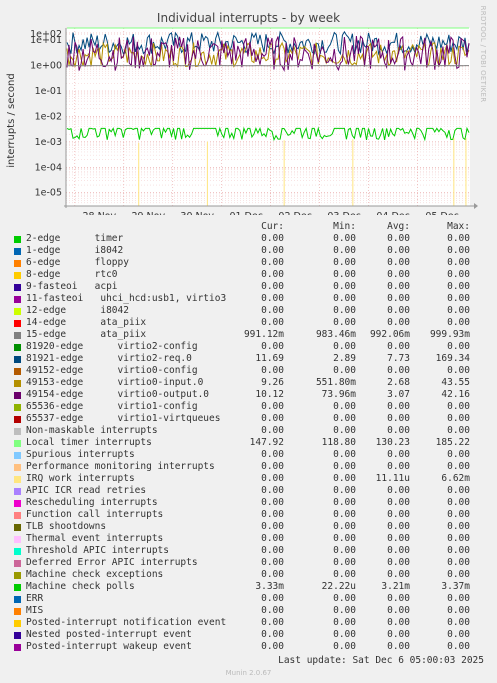  What do you see at coordinates (72, 274) in the screenshot?
I see `legend-label: 8-edge rtc0` at bounding box center [72, 274].